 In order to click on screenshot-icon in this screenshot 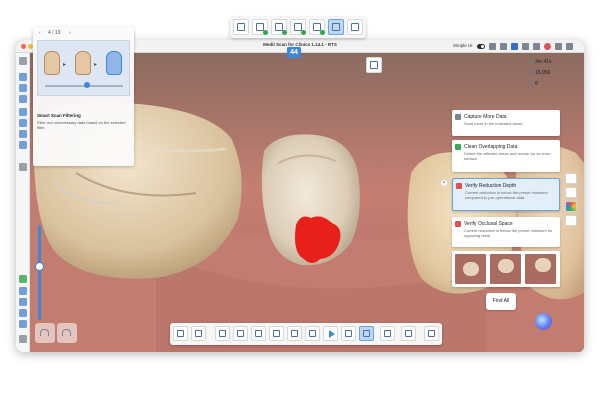, I will do `click(536, 46)`.